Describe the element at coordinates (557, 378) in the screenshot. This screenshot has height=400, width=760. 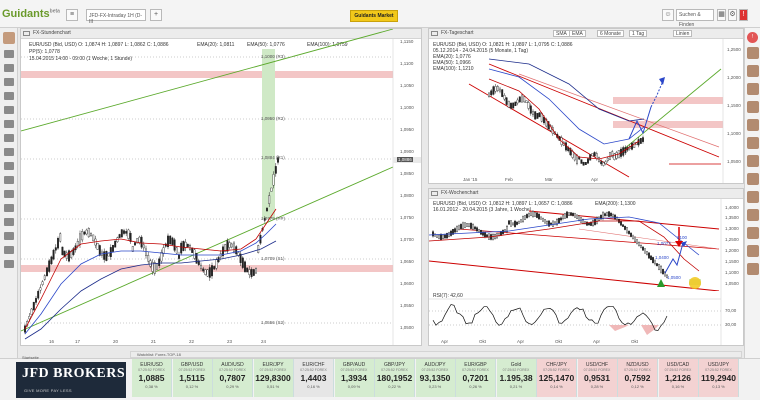
I see `watchlist-tile: CHF/JPY 07:25:52 FOREX 125,1470 0,14 %` at that location.